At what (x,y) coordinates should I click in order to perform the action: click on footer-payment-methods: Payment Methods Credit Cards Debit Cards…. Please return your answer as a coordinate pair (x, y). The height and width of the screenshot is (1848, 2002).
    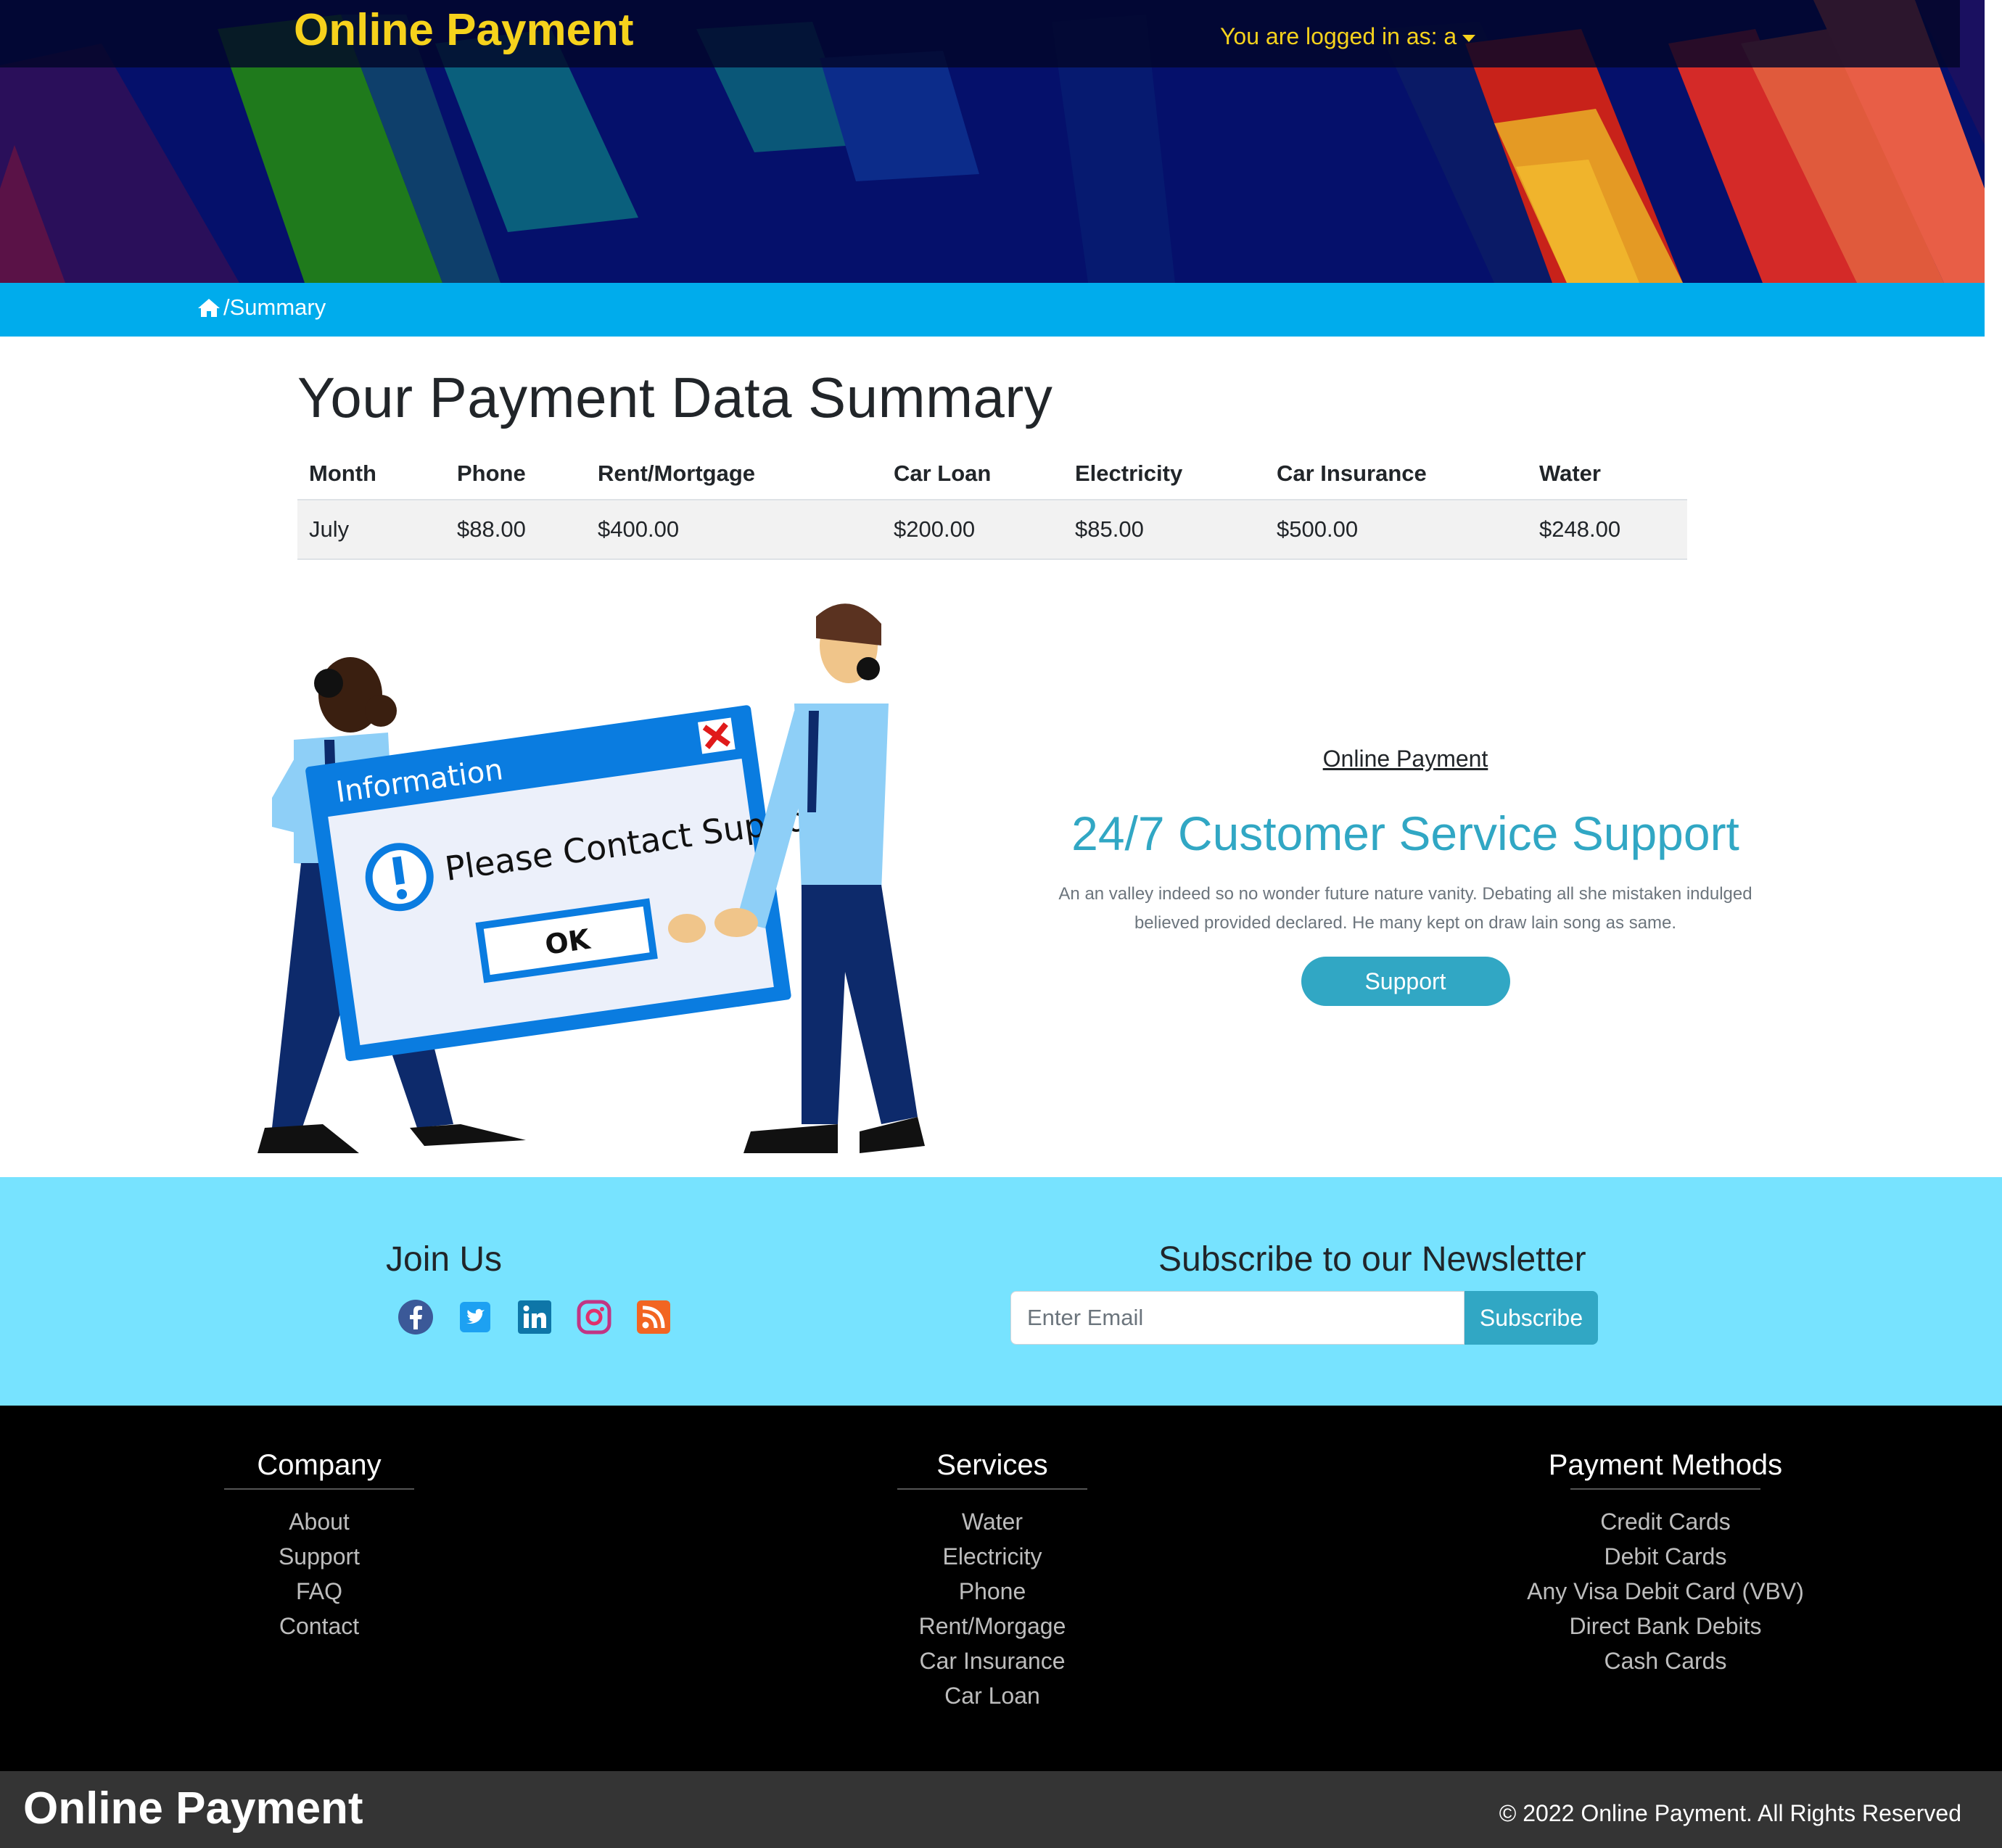
    Looking at the image, I should click on (1665, 1560).